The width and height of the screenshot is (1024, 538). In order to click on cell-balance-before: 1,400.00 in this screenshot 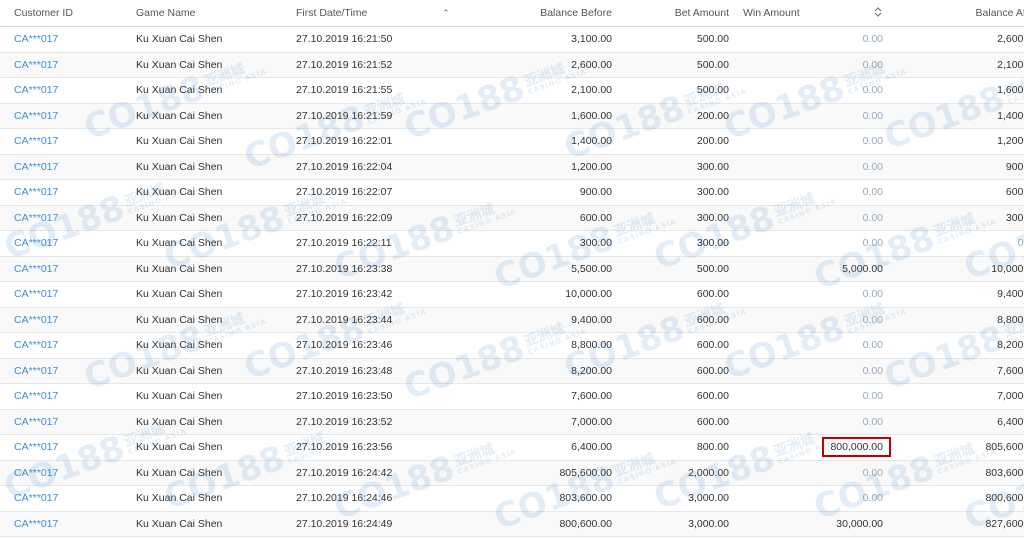, I will do `click(536, 141)`.